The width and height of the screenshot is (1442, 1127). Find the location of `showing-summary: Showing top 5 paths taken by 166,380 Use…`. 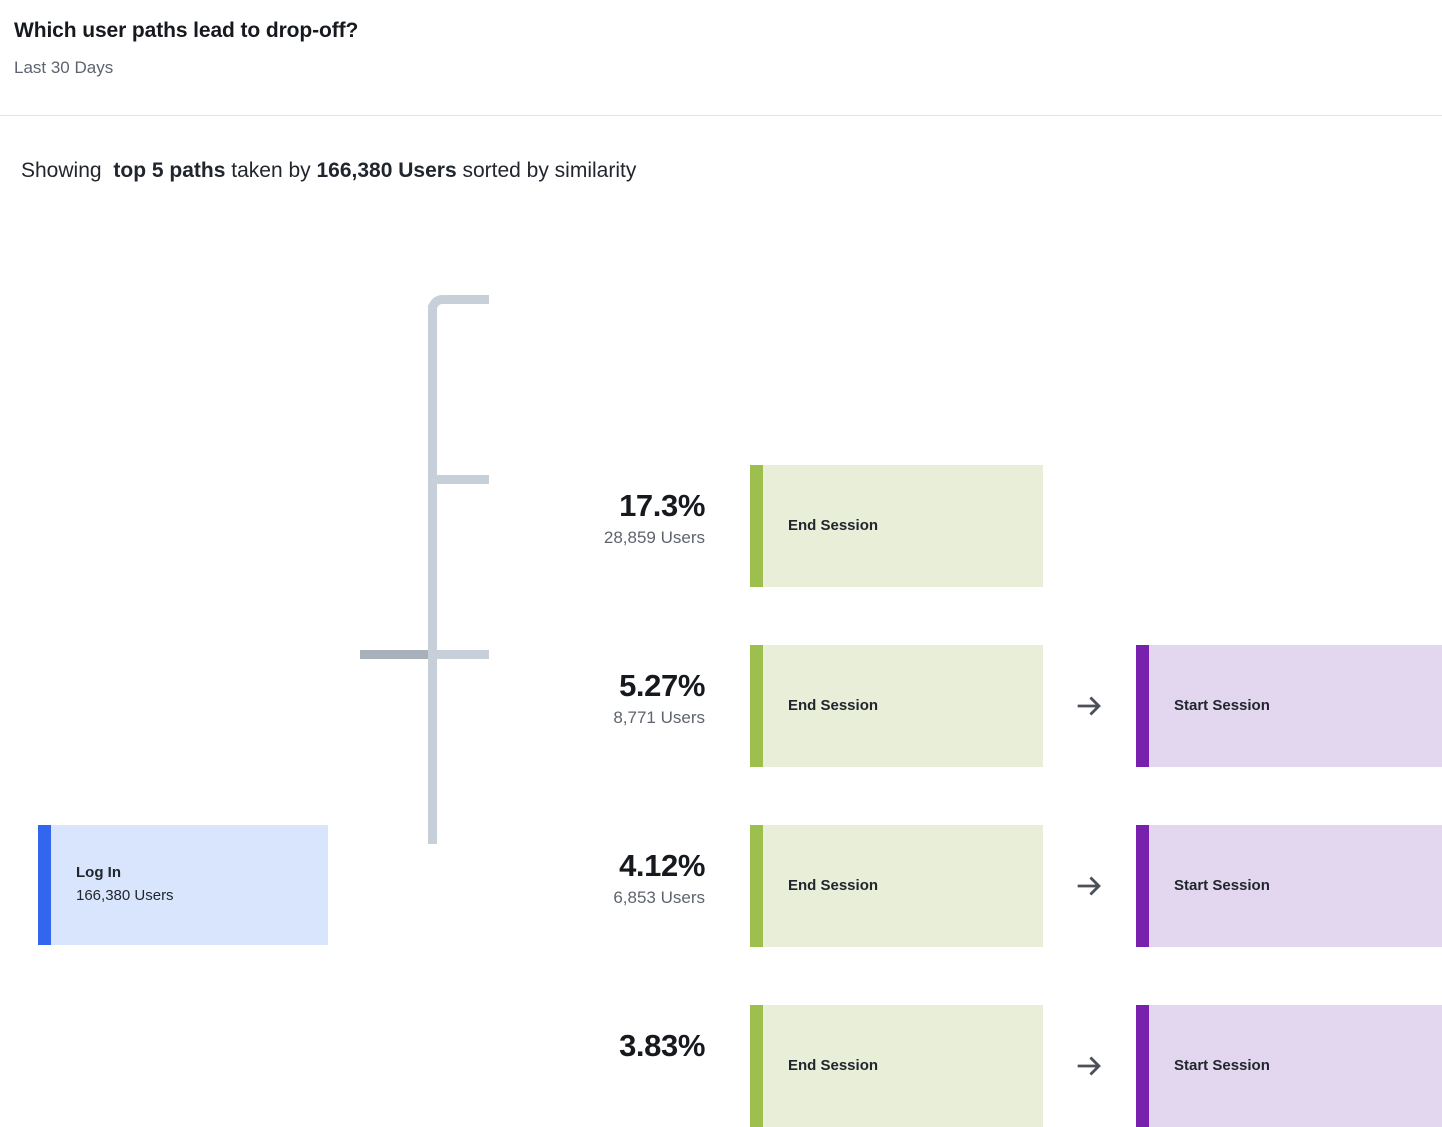

showing-summary: Showing top 5 paths taken by 166,380 Use… is located at coordinates (721, 150).